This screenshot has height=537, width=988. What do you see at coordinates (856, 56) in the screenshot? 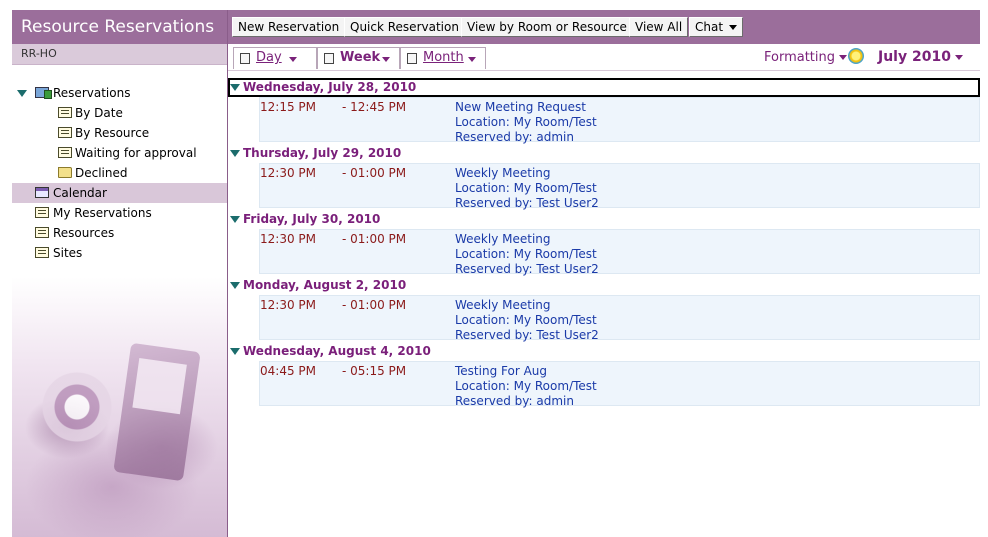
I see `today-icon` at bounding box center [856, 56].